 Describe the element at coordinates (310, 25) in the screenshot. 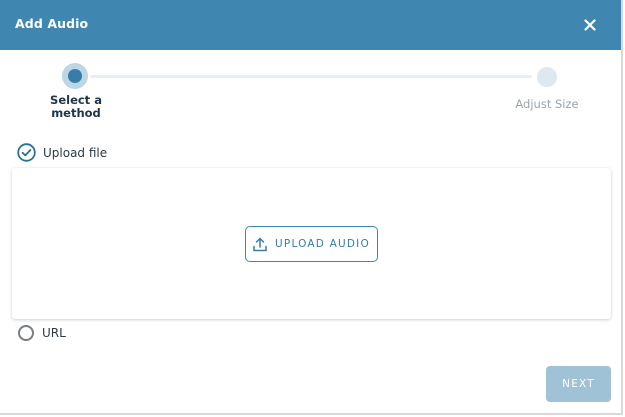

I see `dialog-header: Add Audio` at that location.